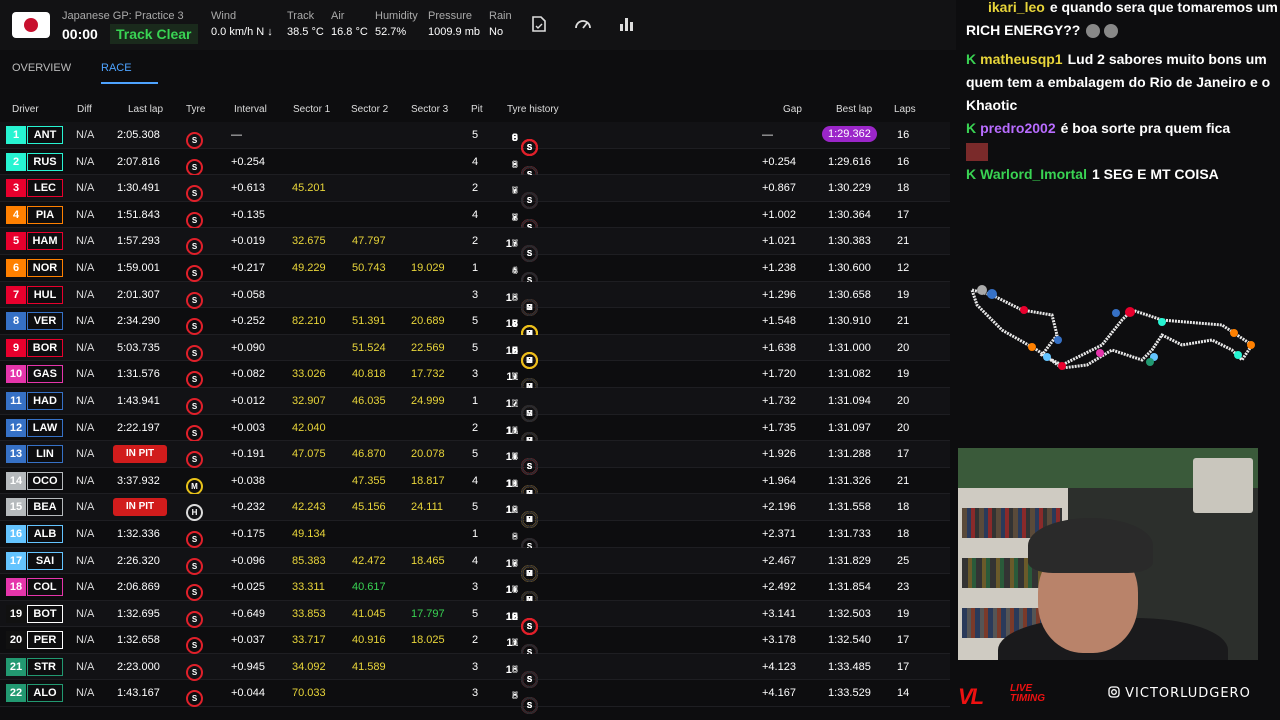 This screenshot has width=1280, height=720. Describe the element at coordinates (45, 613) in the screenshot. I see `driver-abbr: BOT` at that location.